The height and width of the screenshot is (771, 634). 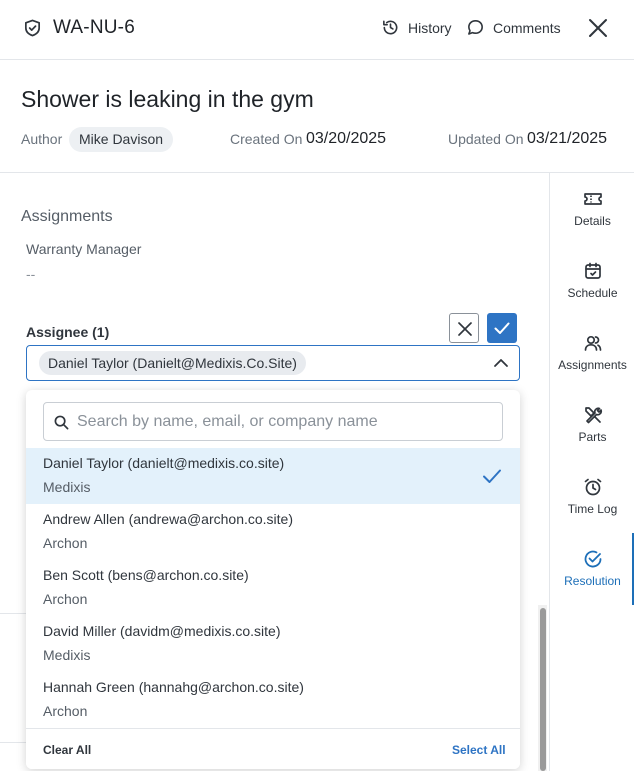 I want to click on ticket-title: Shower is leaking in the gym, so click(x=167, y=99).